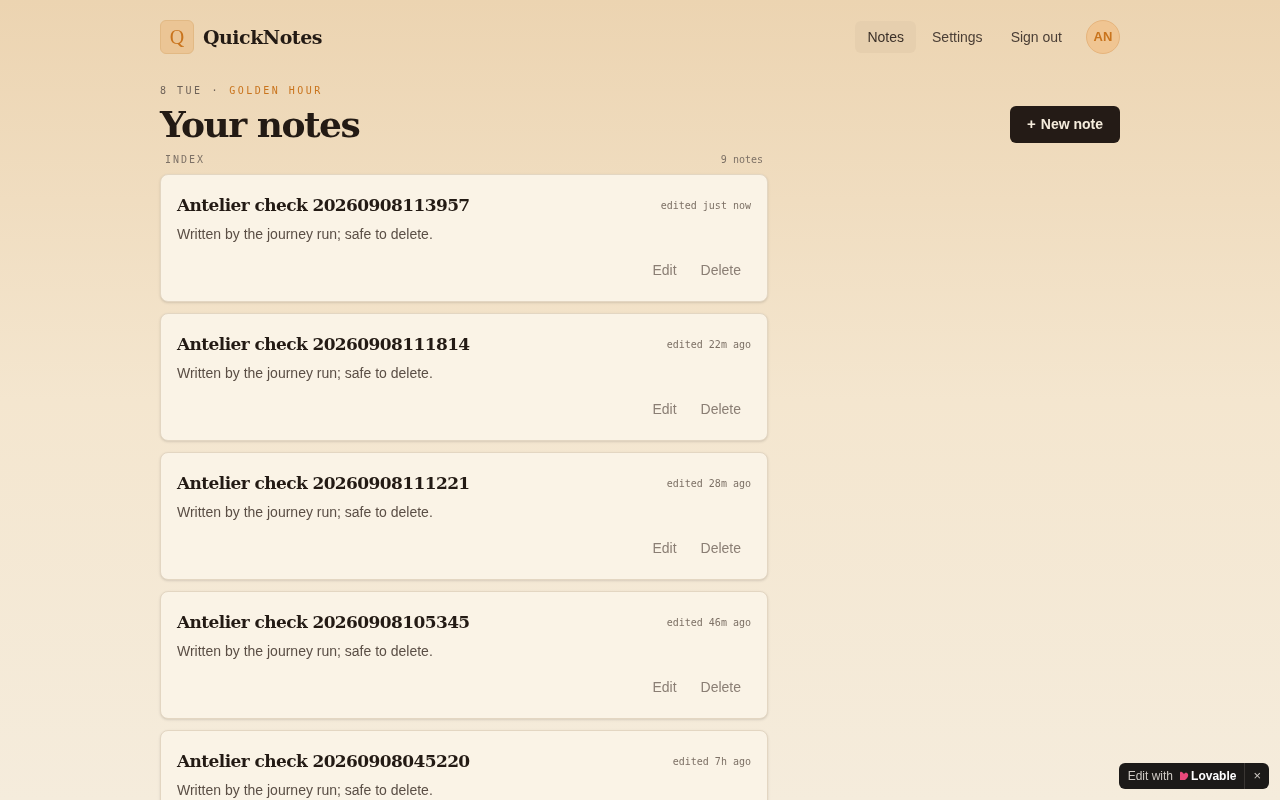  Describe the element at coordinates (185, 160) in the screenshot. I see `index-label: INDEX` at that location.